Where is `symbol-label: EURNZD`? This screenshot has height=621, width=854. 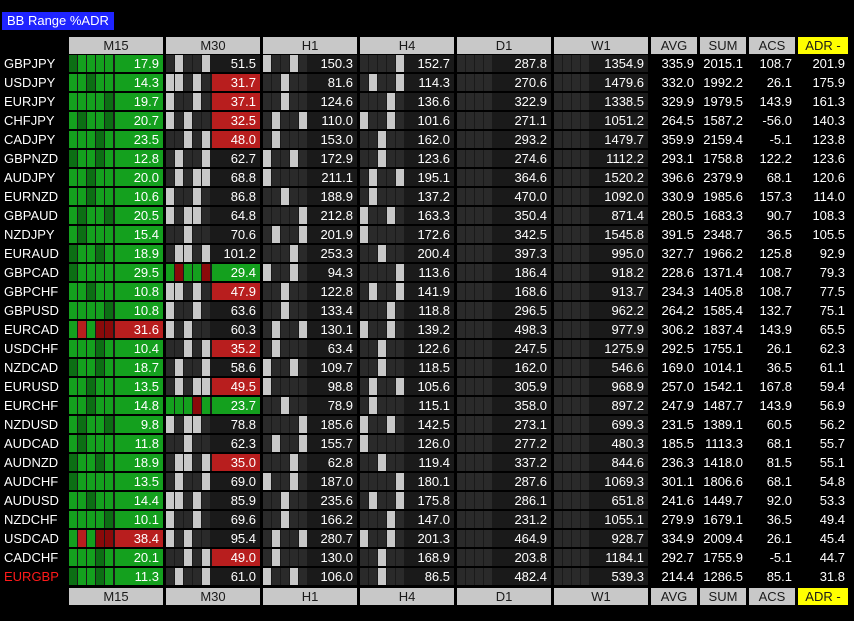
symbol-label: EURNZD is located at coordinates (35, 196).